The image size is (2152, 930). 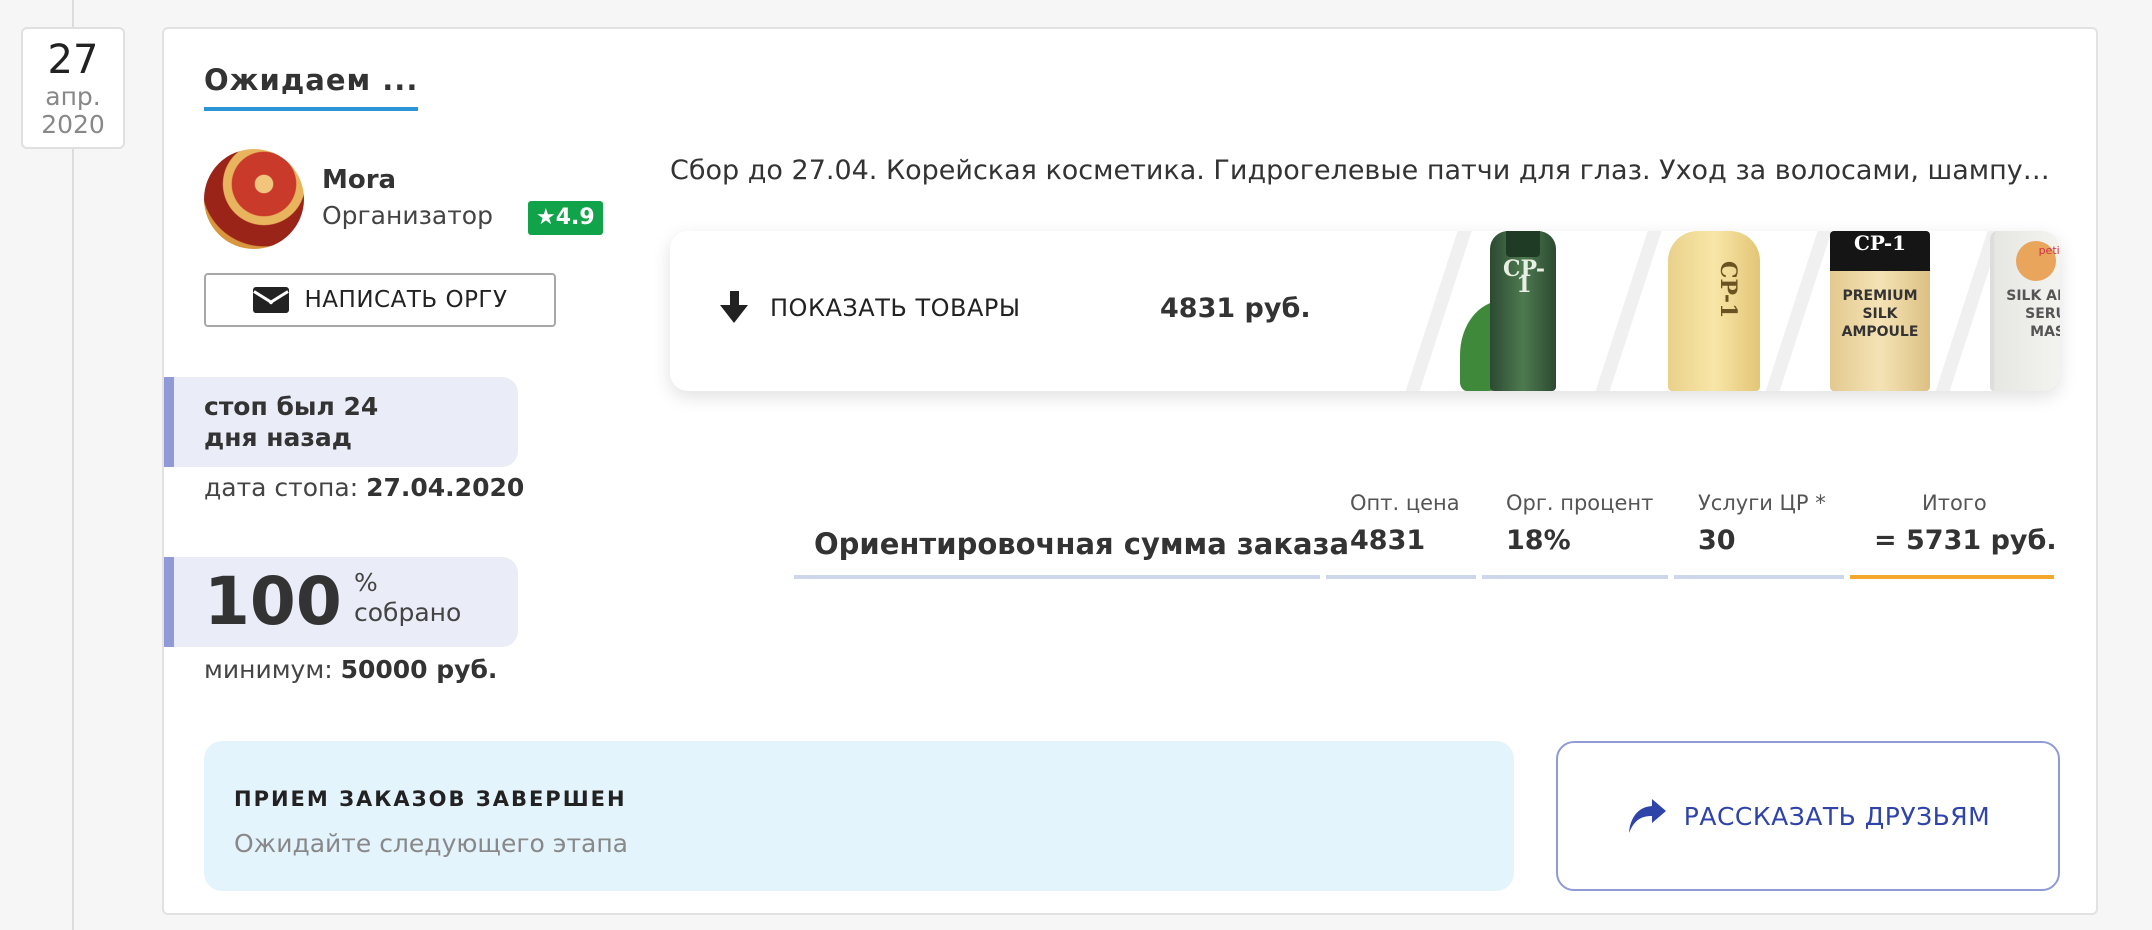 What do you see at coordinates (2049, 250) in the screenshot?
I see `product-label-4-top: petitfee` at bounding box center [2049, 250].